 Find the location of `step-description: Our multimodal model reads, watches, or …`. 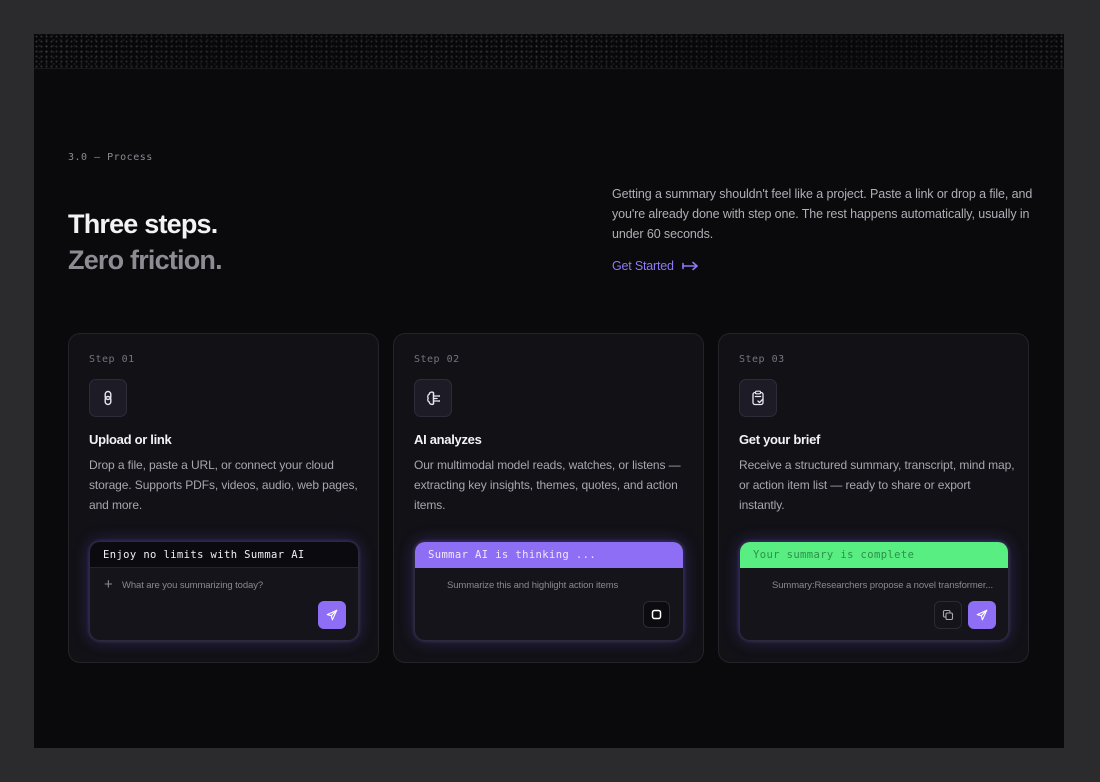

step-description: Our multimodal model reads, watches, or … is located at coordinates (547, 485).